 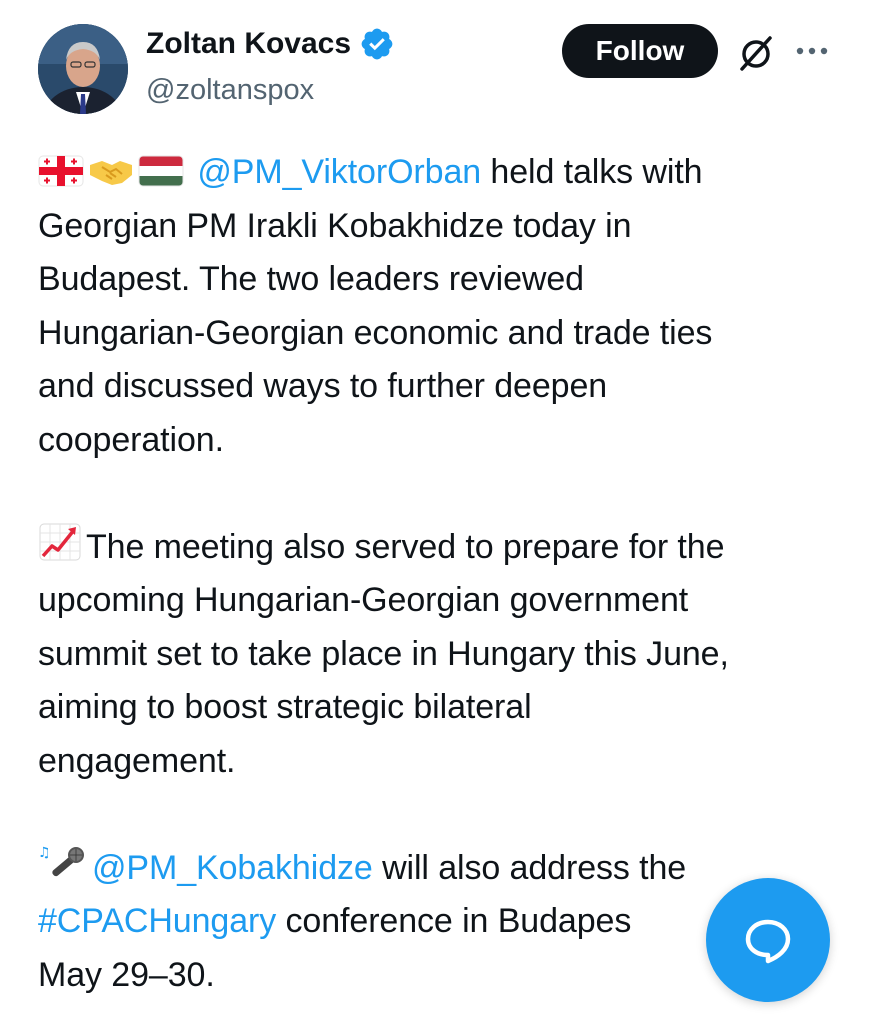 What do you see at coordinates (131, 439) in the screenshot?
I see `tweet-line: cooperation.` at bounding box center [131, 439].